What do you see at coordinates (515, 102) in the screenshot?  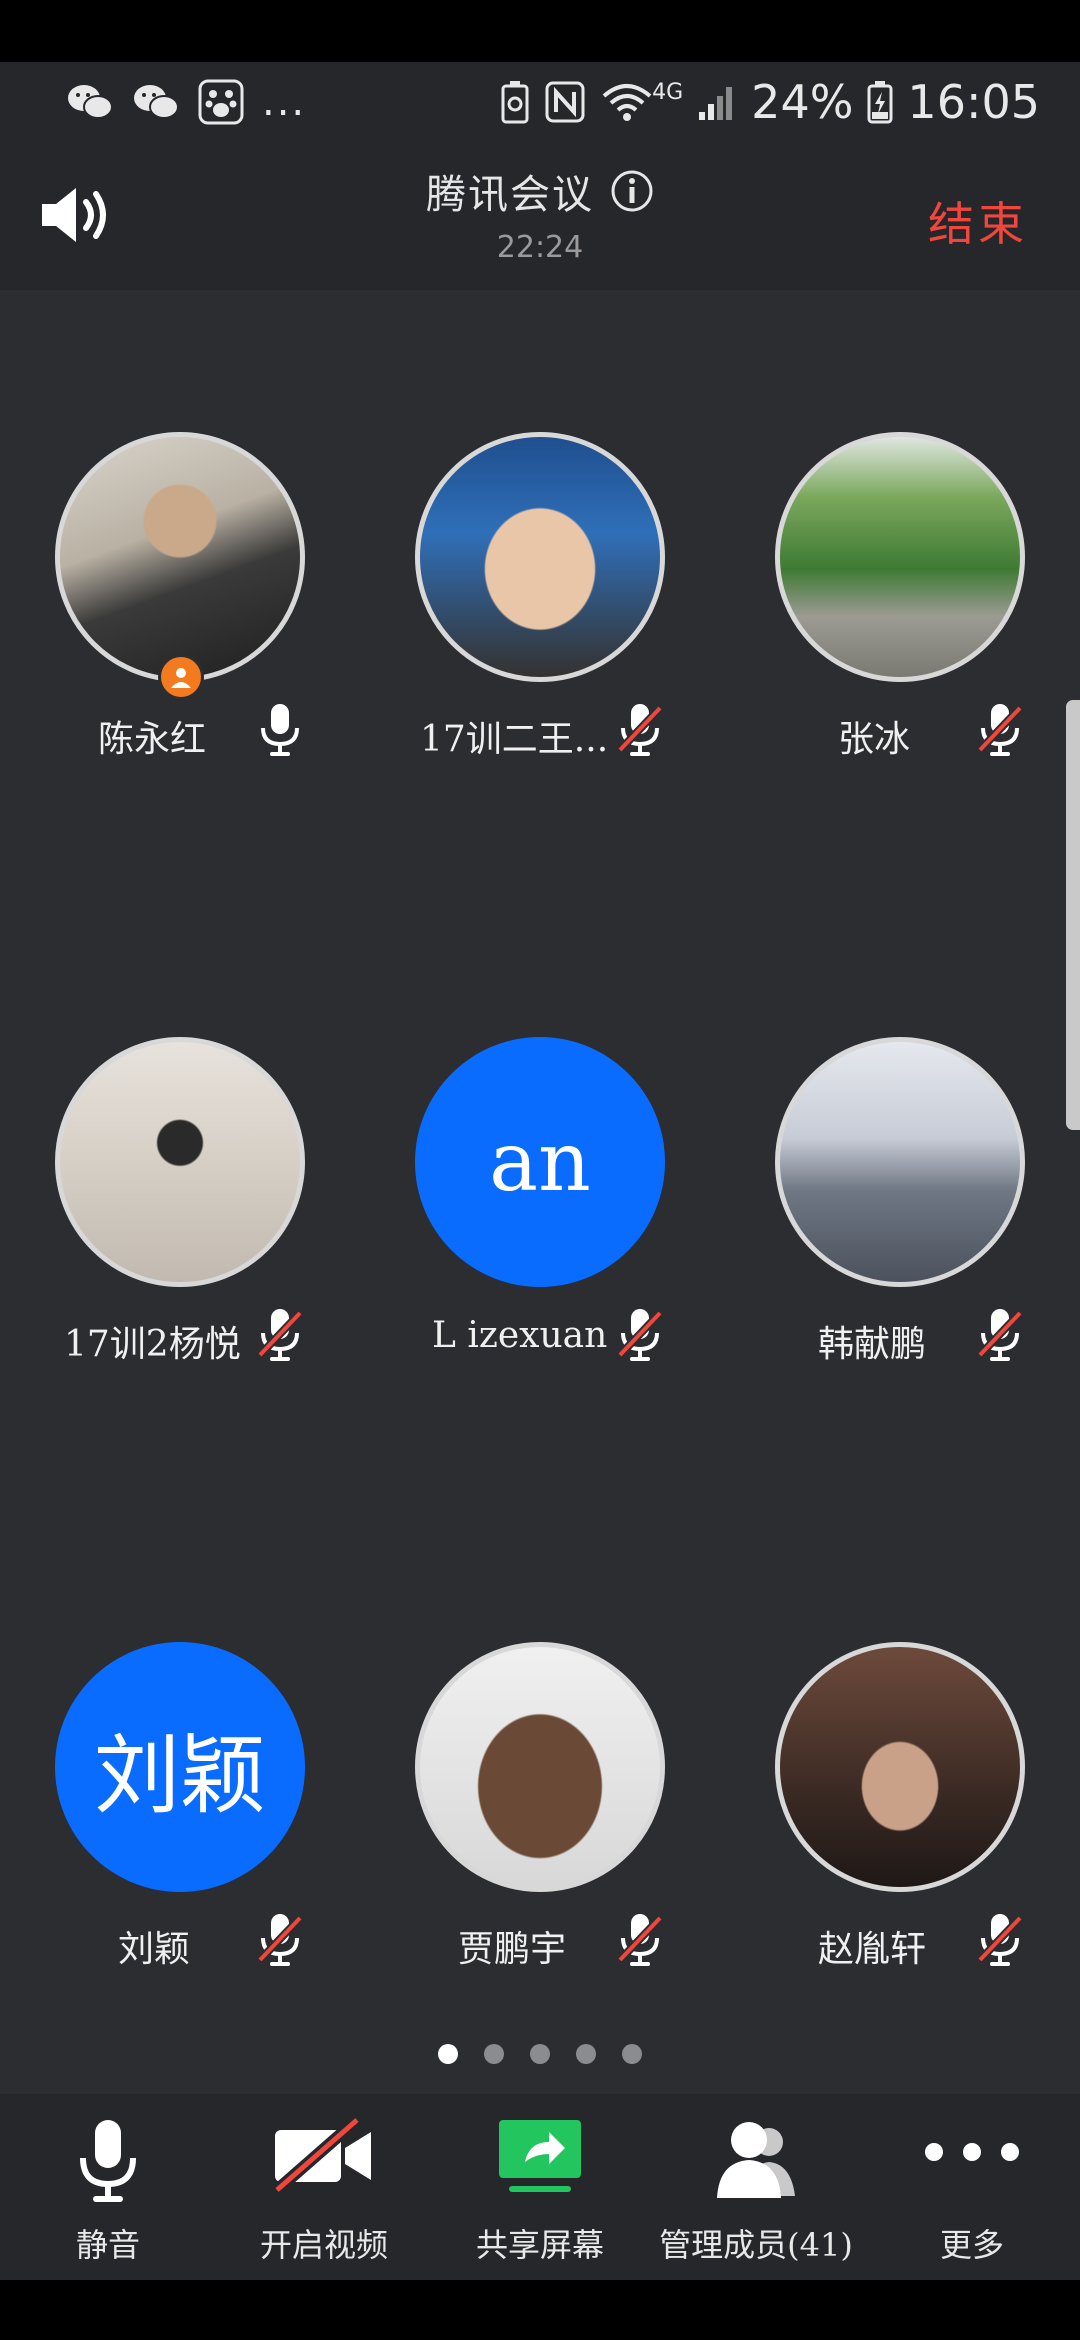 I see `battery-saver-icon` at bounding box center [515, 102].